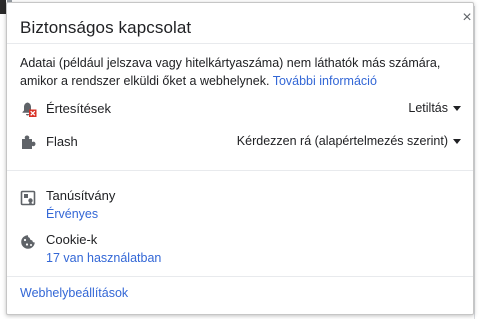 The width and height of the screenshot is (480, 319). Describe the element at coordinates (28, 198) in the screenshot. I see `certificate-icon` at that location.